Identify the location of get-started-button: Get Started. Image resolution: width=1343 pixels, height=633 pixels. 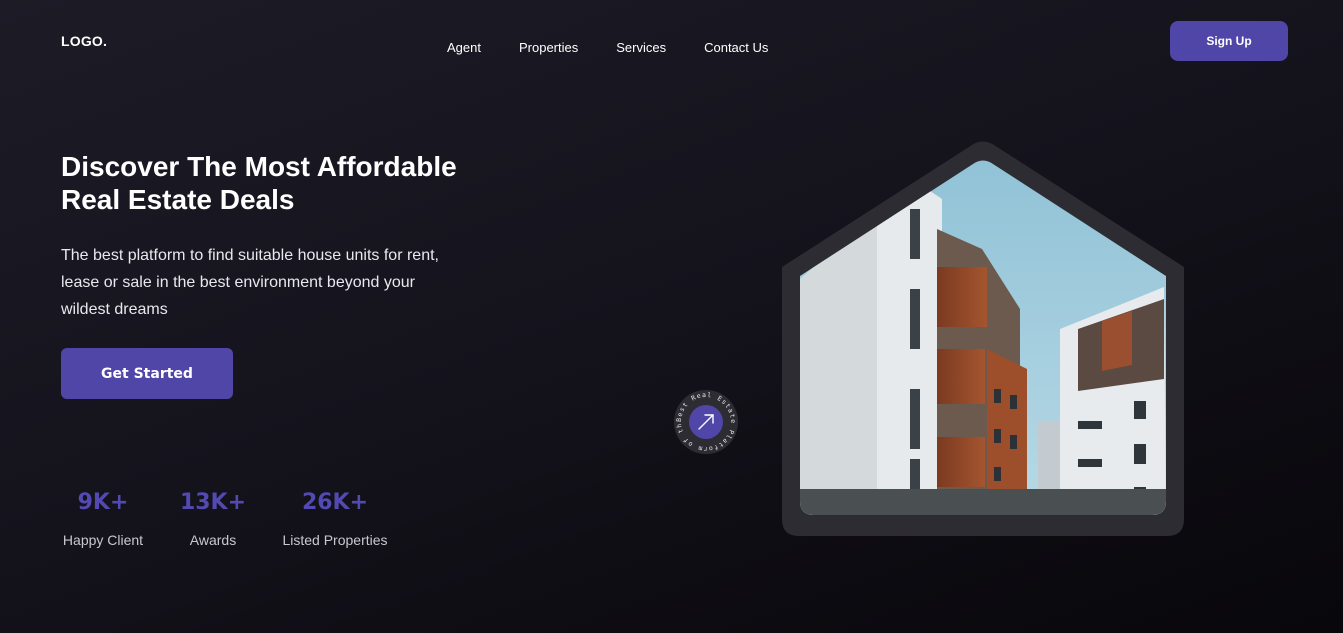
(147, 373).